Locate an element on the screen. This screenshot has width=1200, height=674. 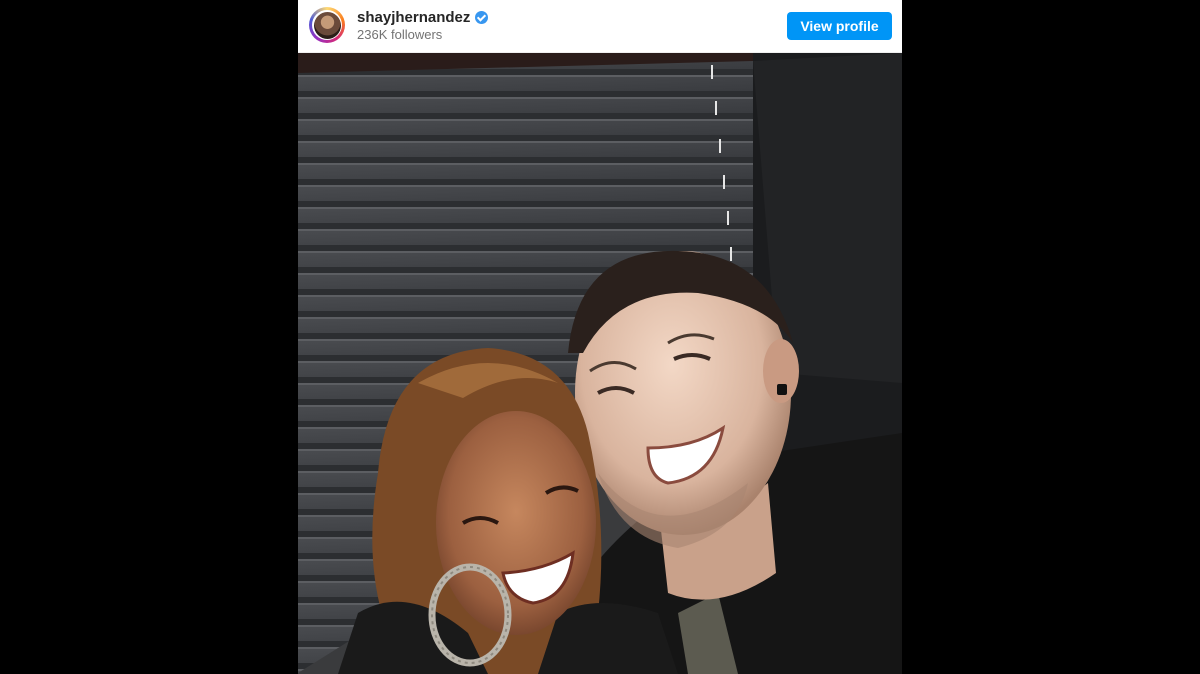
follower-count: 236K followers is located at coordinates (400, 34).